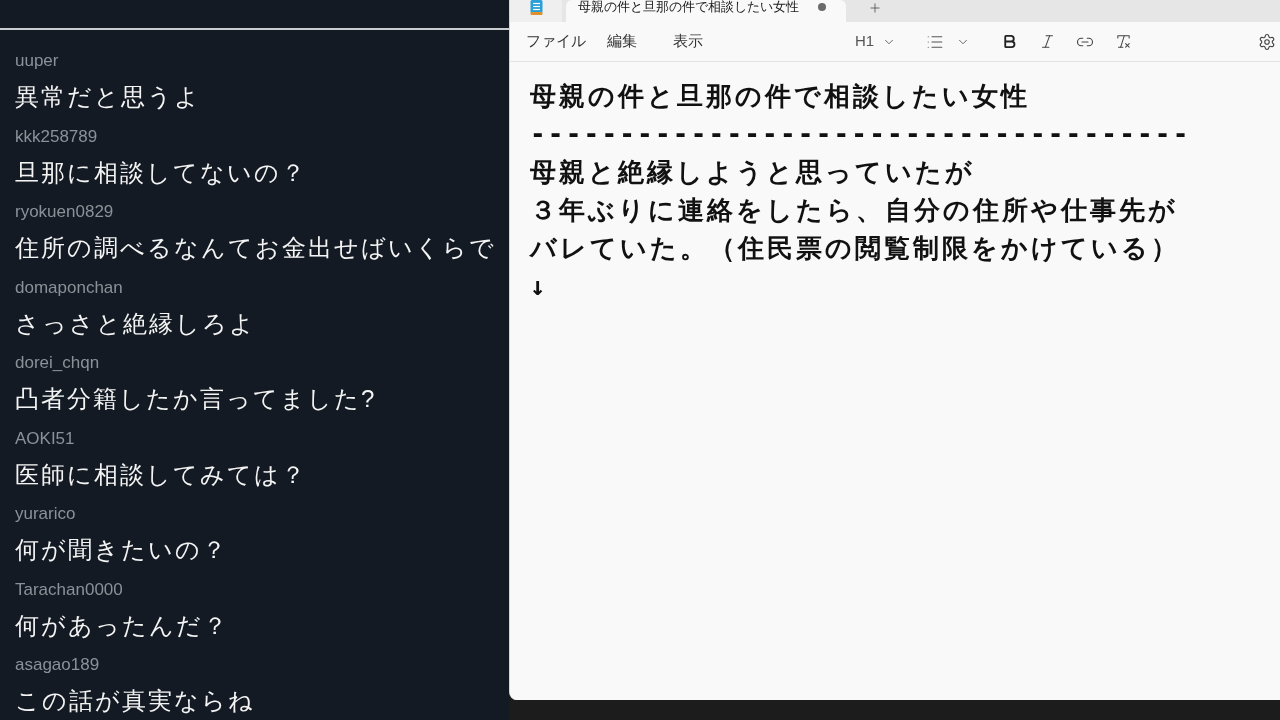 The width and height of the screenshot is (1280, 720). I want to click on document-tab: 母親の件と旦那の件で相談したい女性, so click(706, 11).